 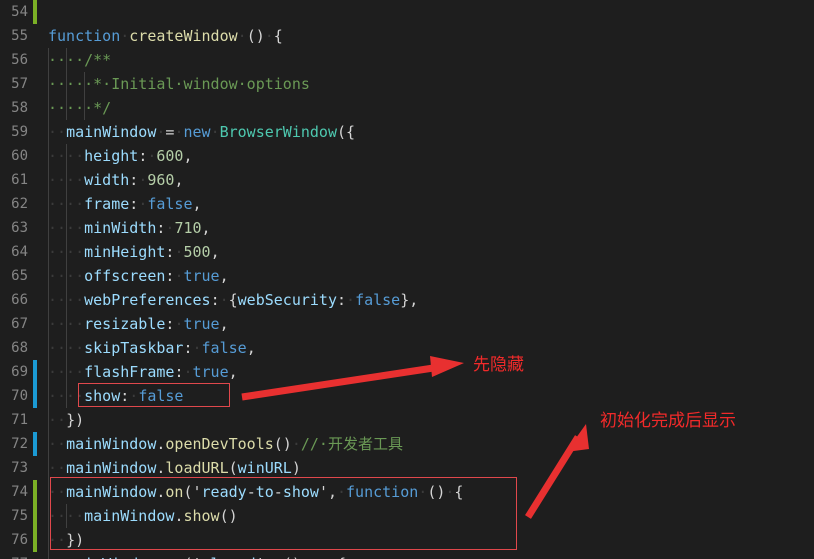 I want to click on line-number: 63, so click(x=19, y=228).